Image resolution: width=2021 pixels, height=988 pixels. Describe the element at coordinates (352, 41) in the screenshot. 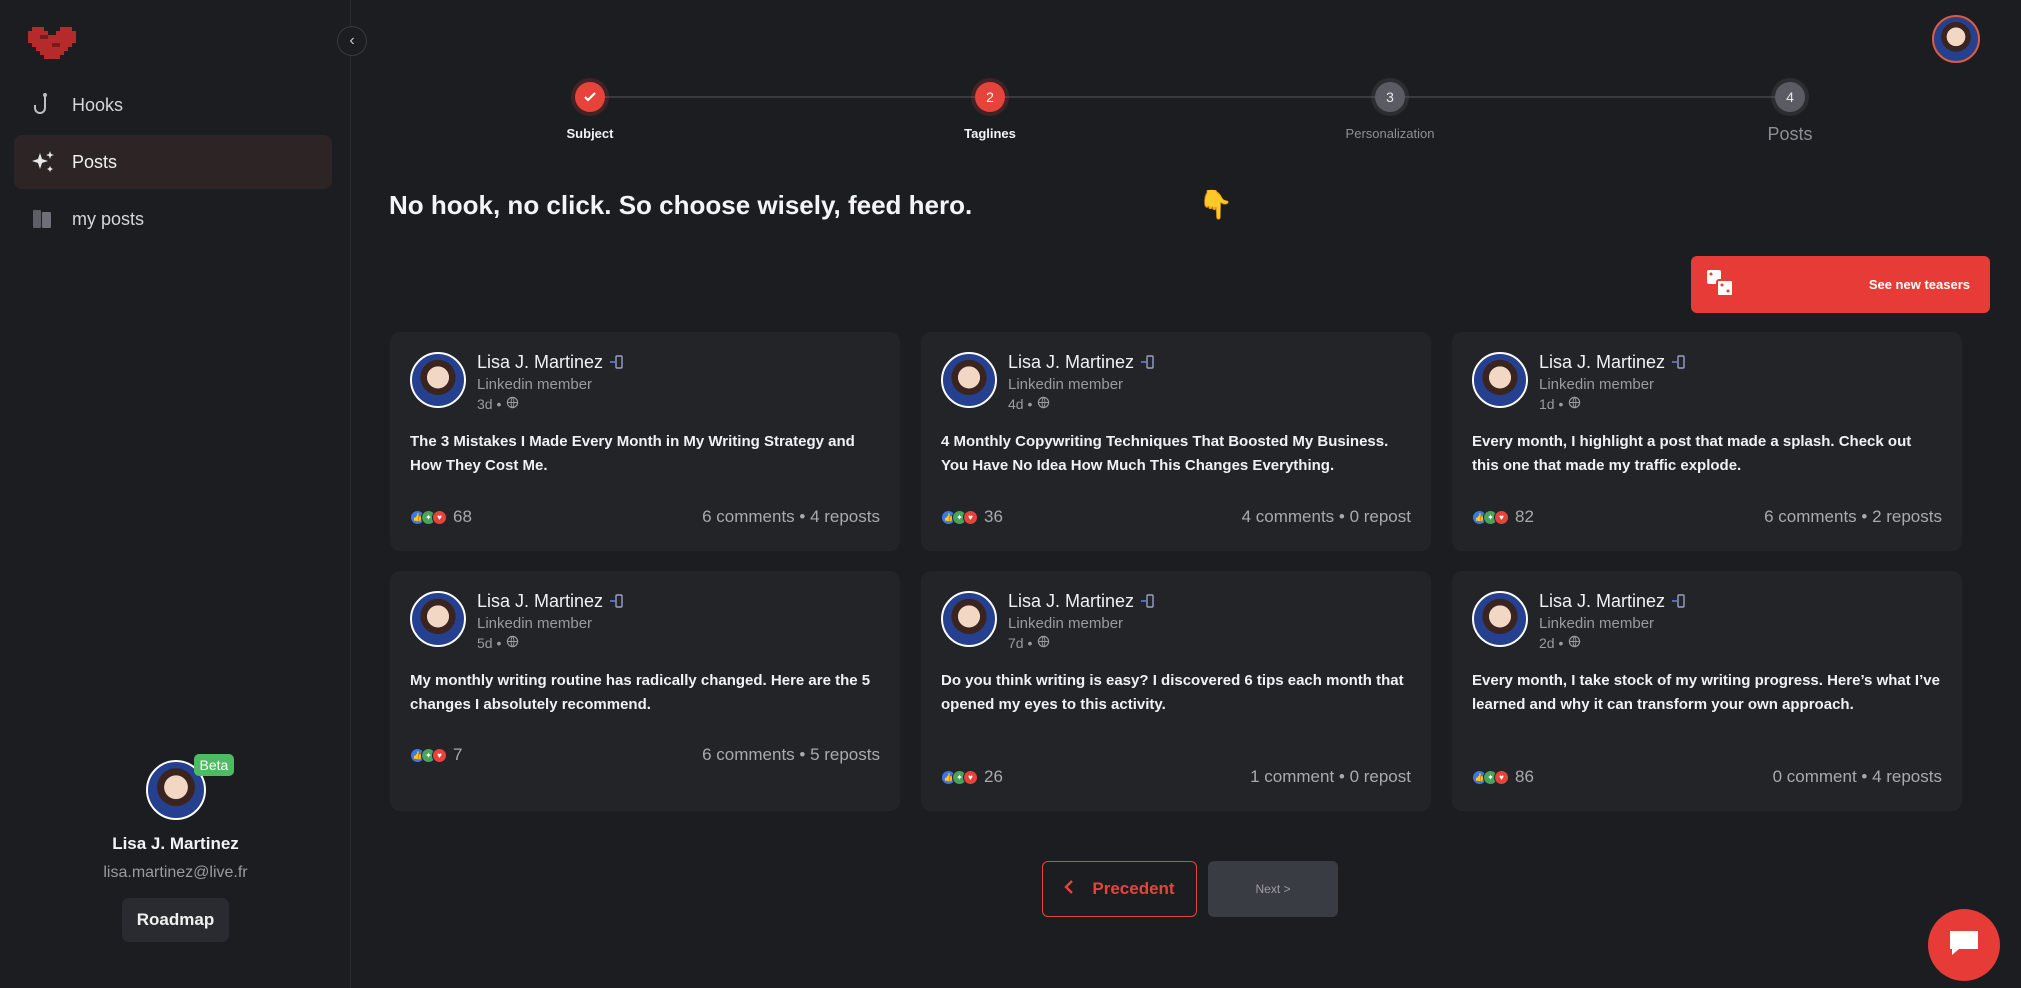

I see `chevron-left-icon: ‹` at that location.